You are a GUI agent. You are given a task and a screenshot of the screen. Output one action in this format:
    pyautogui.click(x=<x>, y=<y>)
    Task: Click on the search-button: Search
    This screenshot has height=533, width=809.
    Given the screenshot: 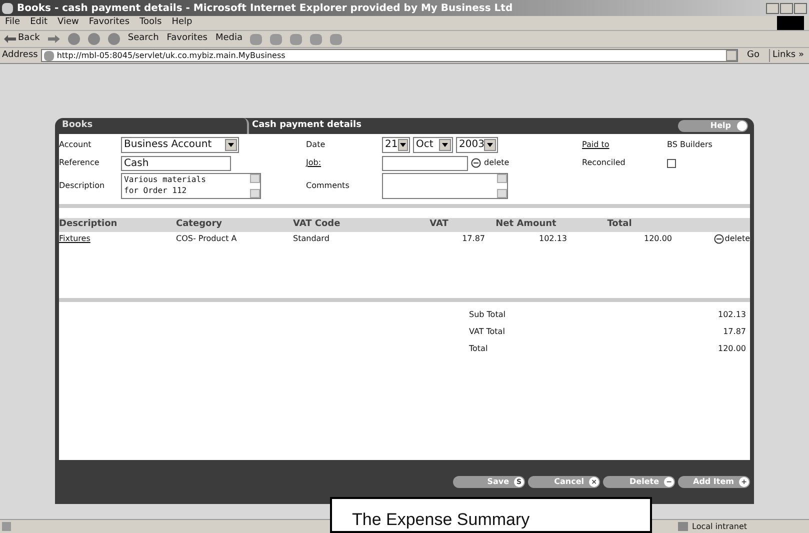 What is the action you would take?
    pyautogui.click(x=143, y=39)
    